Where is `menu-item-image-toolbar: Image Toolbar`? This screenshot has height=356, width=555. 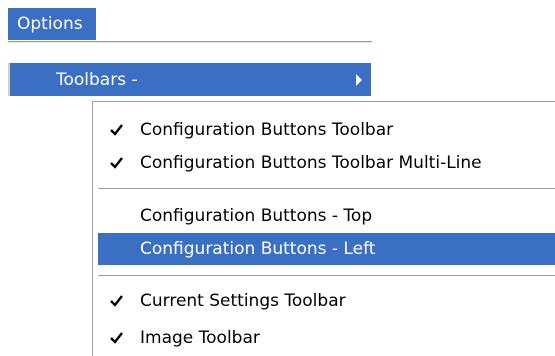
menu-item-image-toolbar: Image Toolbar is located at coordinates (326, 338).